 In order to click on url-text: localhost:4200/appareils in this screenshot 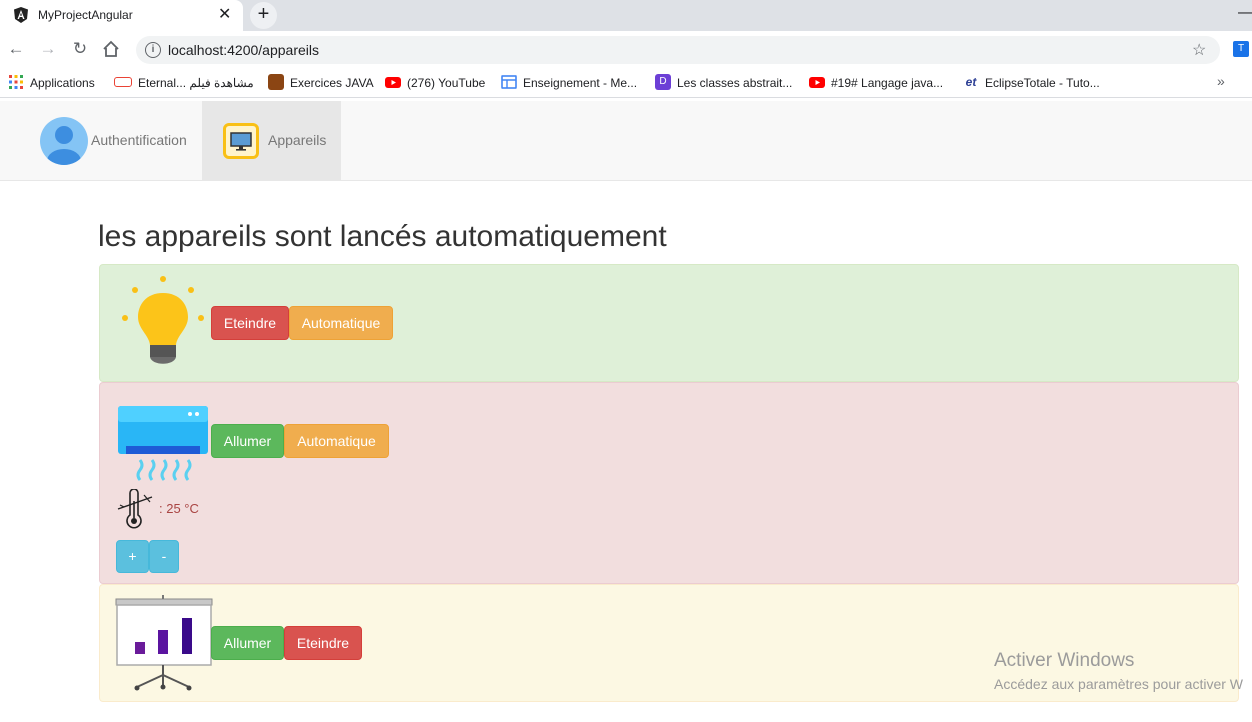, I will do `click(243, 50)`.